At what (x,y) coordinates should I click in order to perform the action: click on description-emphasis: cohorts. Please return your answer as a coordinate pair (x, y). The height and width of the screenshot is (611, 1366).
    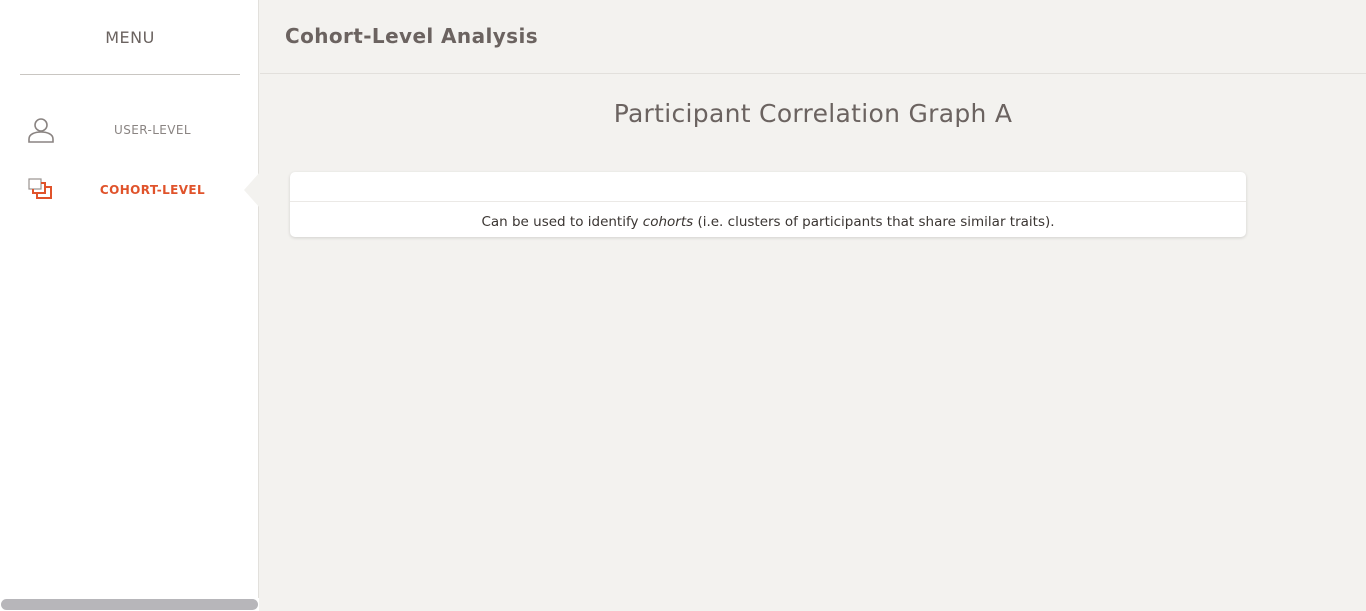
    Looking at the image, I should click on (668, 222).